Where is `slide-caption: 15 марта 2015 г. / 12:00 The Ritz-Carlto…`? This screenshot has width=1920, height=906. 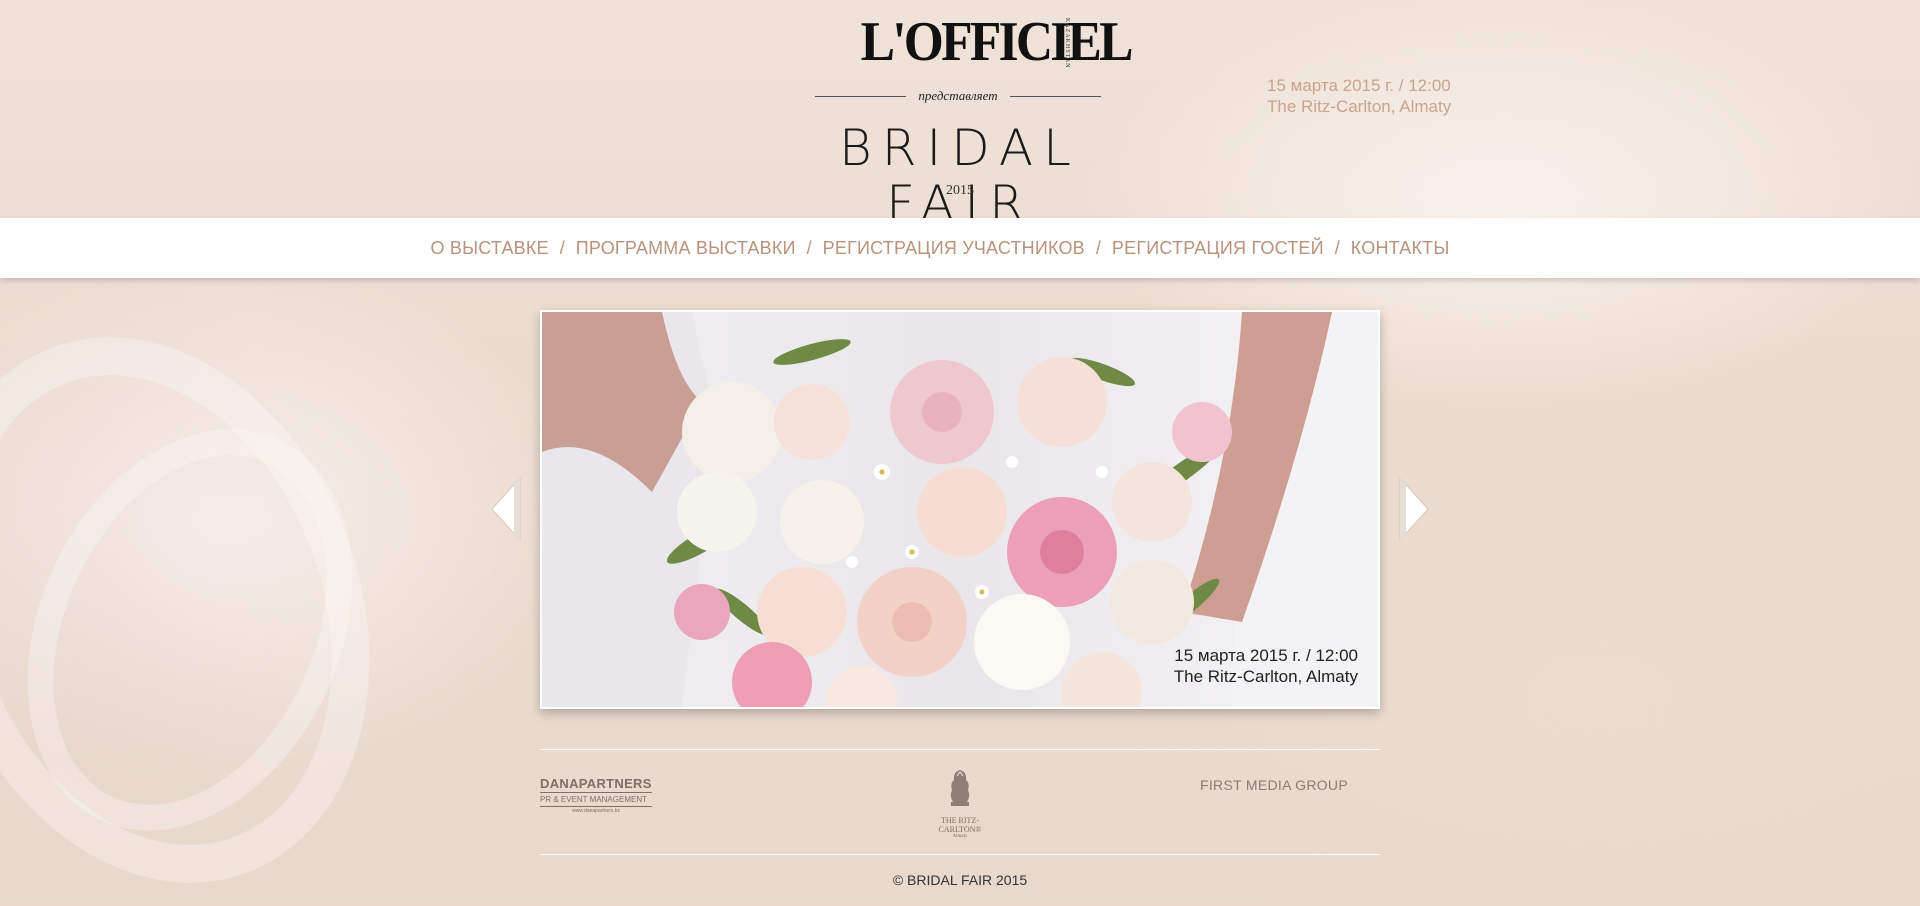 slide-caption: 15 марта 2015 г. / 12:00 The Ritz-Carlto… is located at coordinates (1266, 666).